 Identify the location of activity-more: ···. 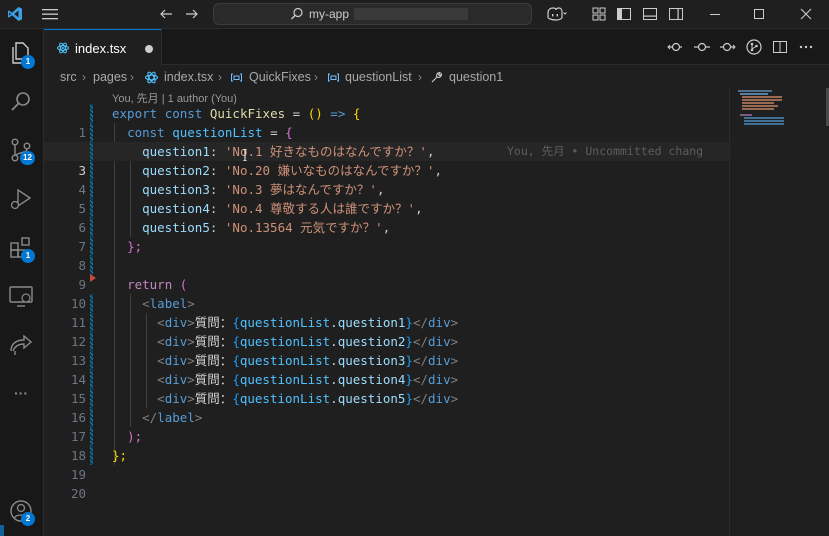
(21, 393).